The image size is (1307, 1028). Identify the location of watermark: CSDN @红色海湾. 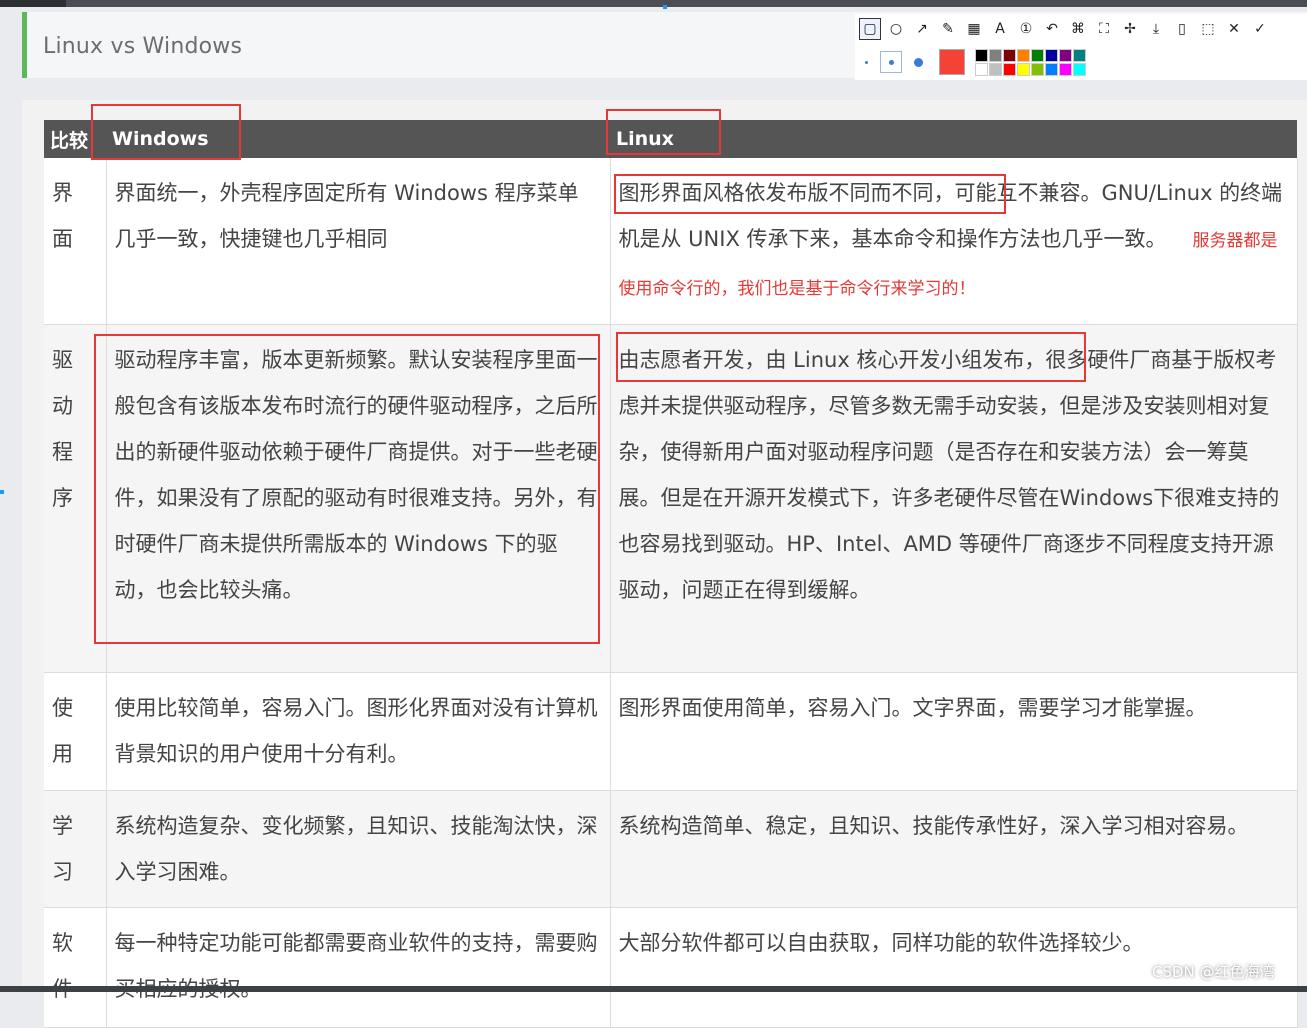
(1213, 972).